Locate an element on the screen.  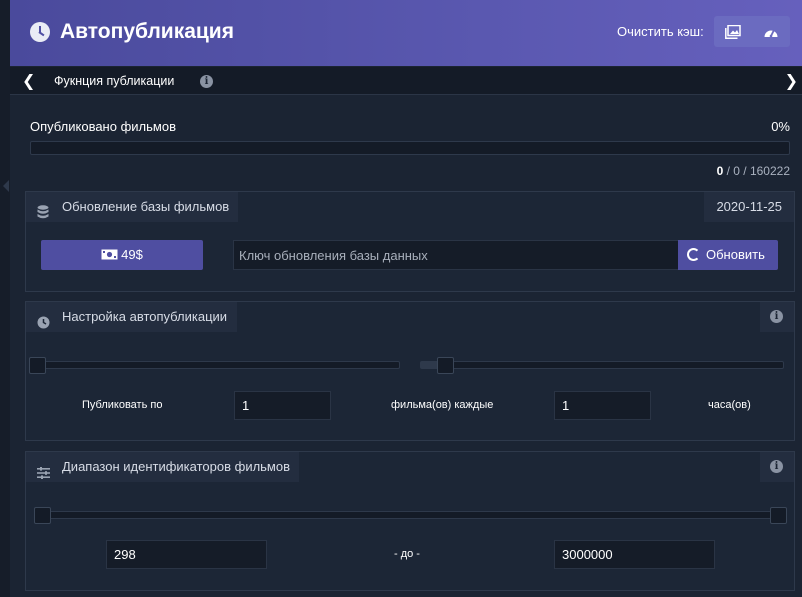
total-counts: / 0 / 160222 is located at coordinates (756, 171).